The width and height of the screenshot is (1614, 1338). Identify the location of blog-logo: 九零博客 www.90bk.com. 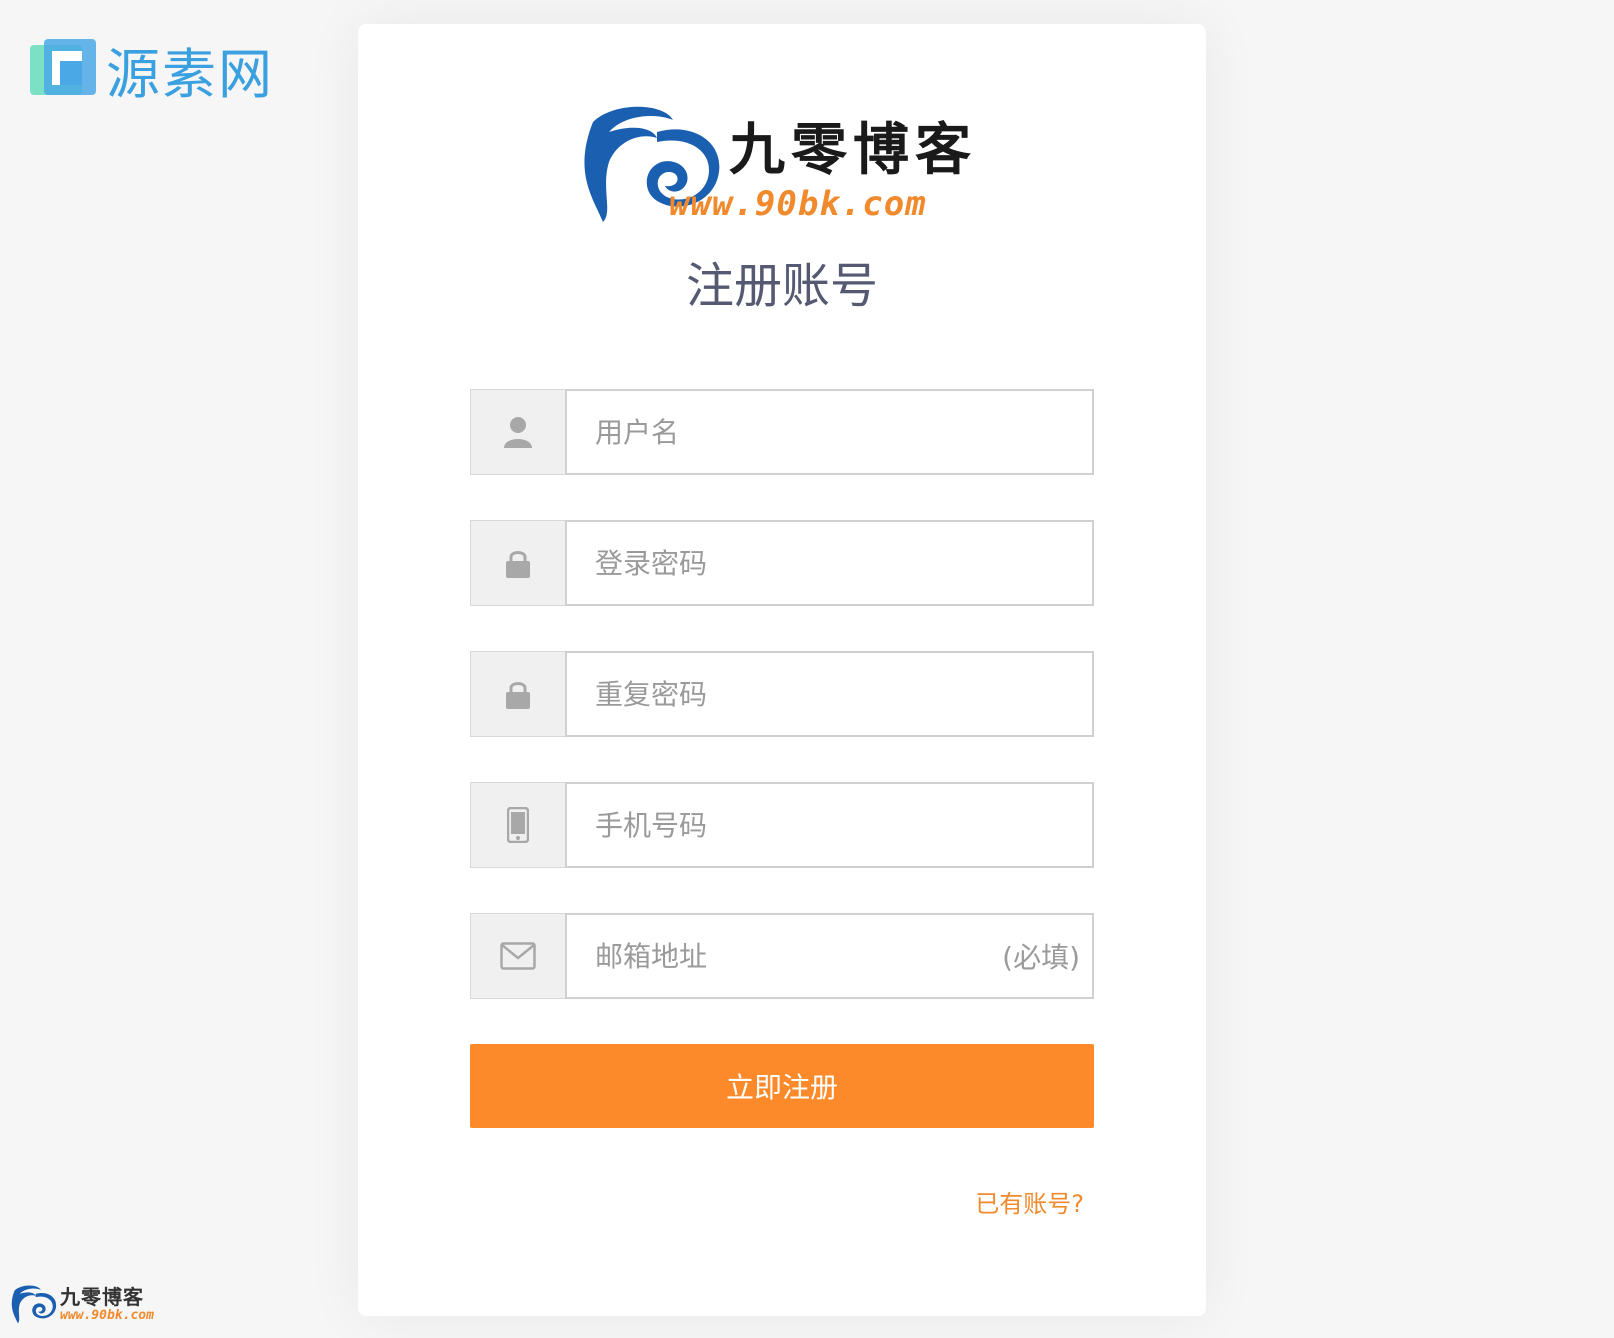
(775, 163).